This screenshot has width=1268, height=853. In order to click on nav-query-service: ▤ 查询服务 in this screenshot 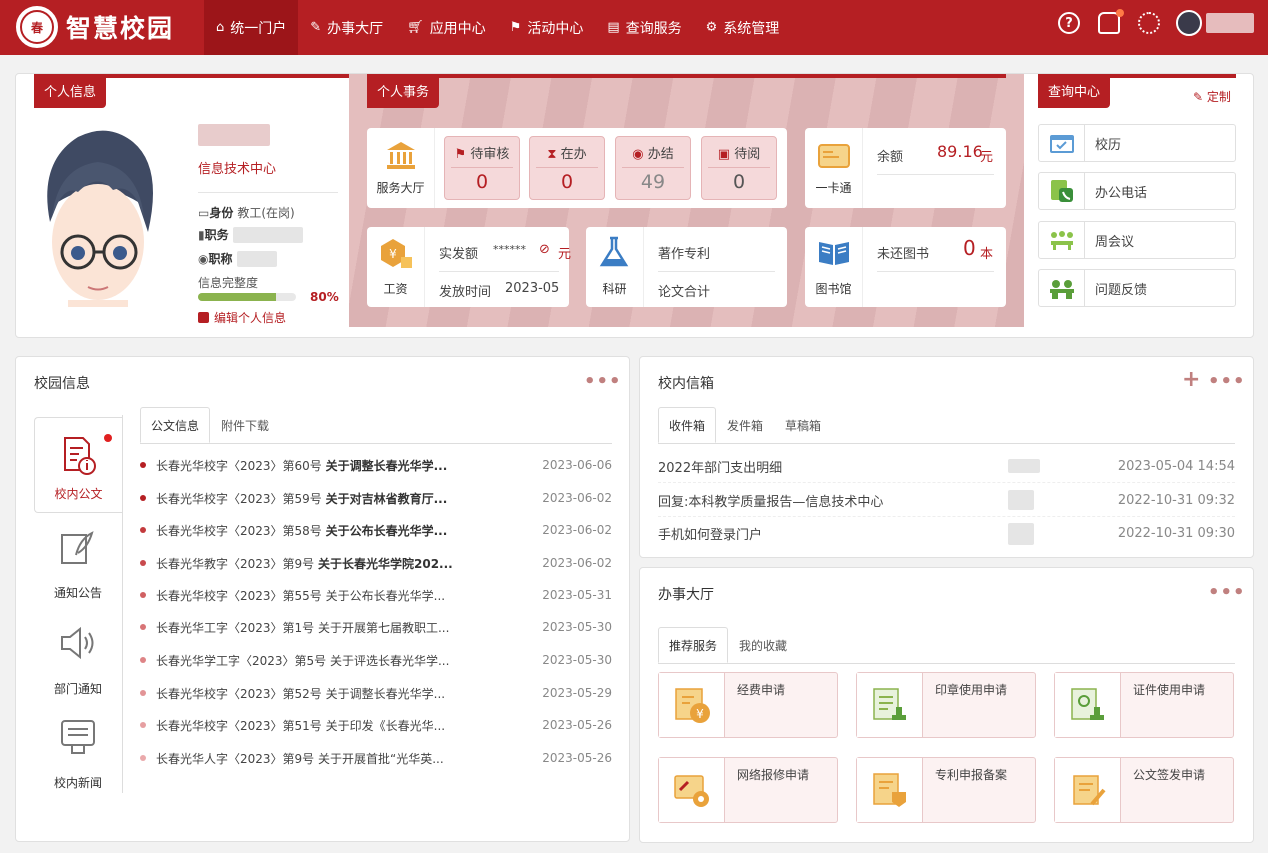, I will do `click(644, 27)`.